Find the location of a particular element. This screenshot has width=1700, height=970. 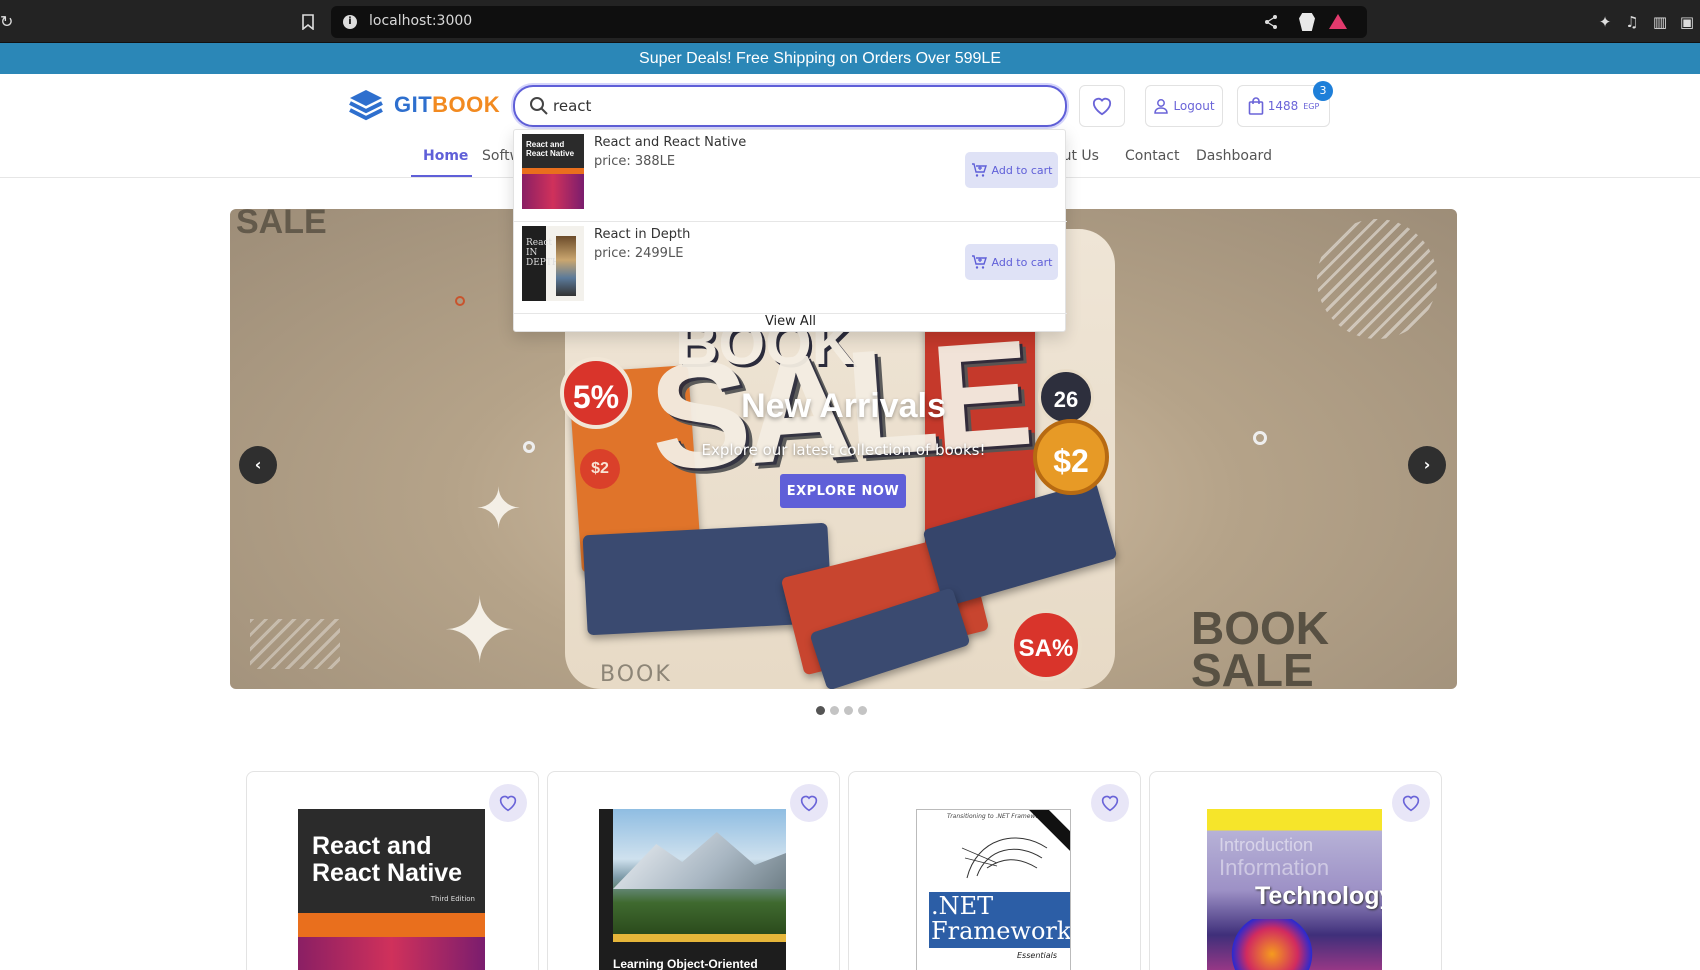

hero-subtitle: Explore our latest collection of books! is located at coordinates (843, 450).